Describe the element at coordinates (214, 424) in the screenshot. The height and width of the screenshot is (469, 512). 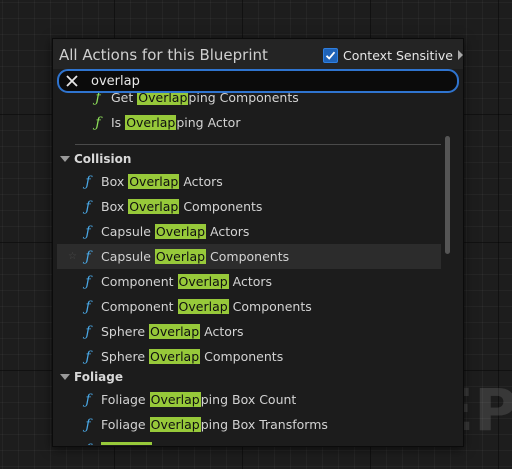
I see `list-item-label: Foliage Overlapping Box Transforms` at that location.